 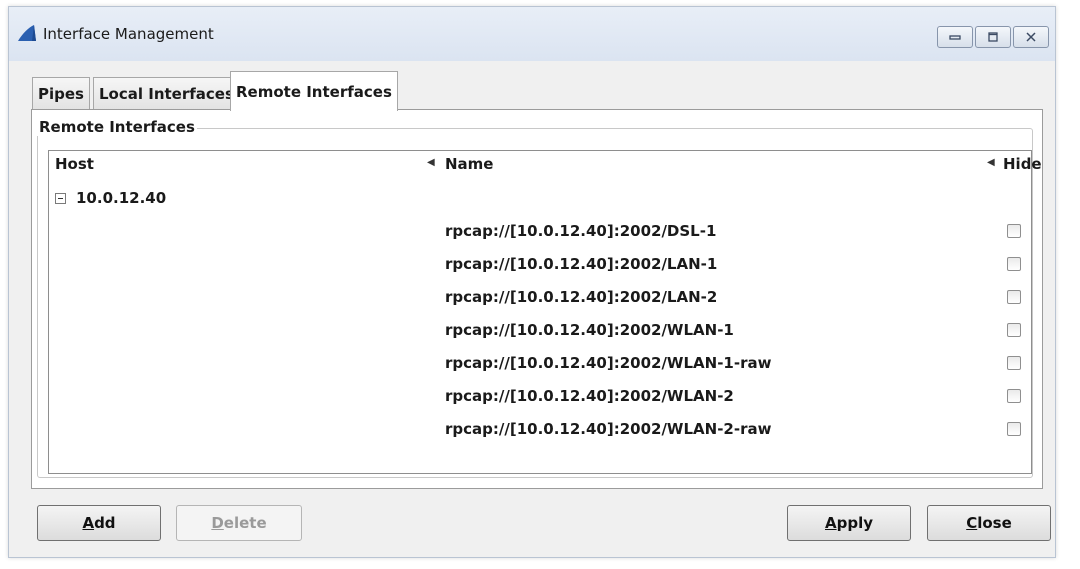 I want to click on minimize-icon, so click(x=955, y=37).